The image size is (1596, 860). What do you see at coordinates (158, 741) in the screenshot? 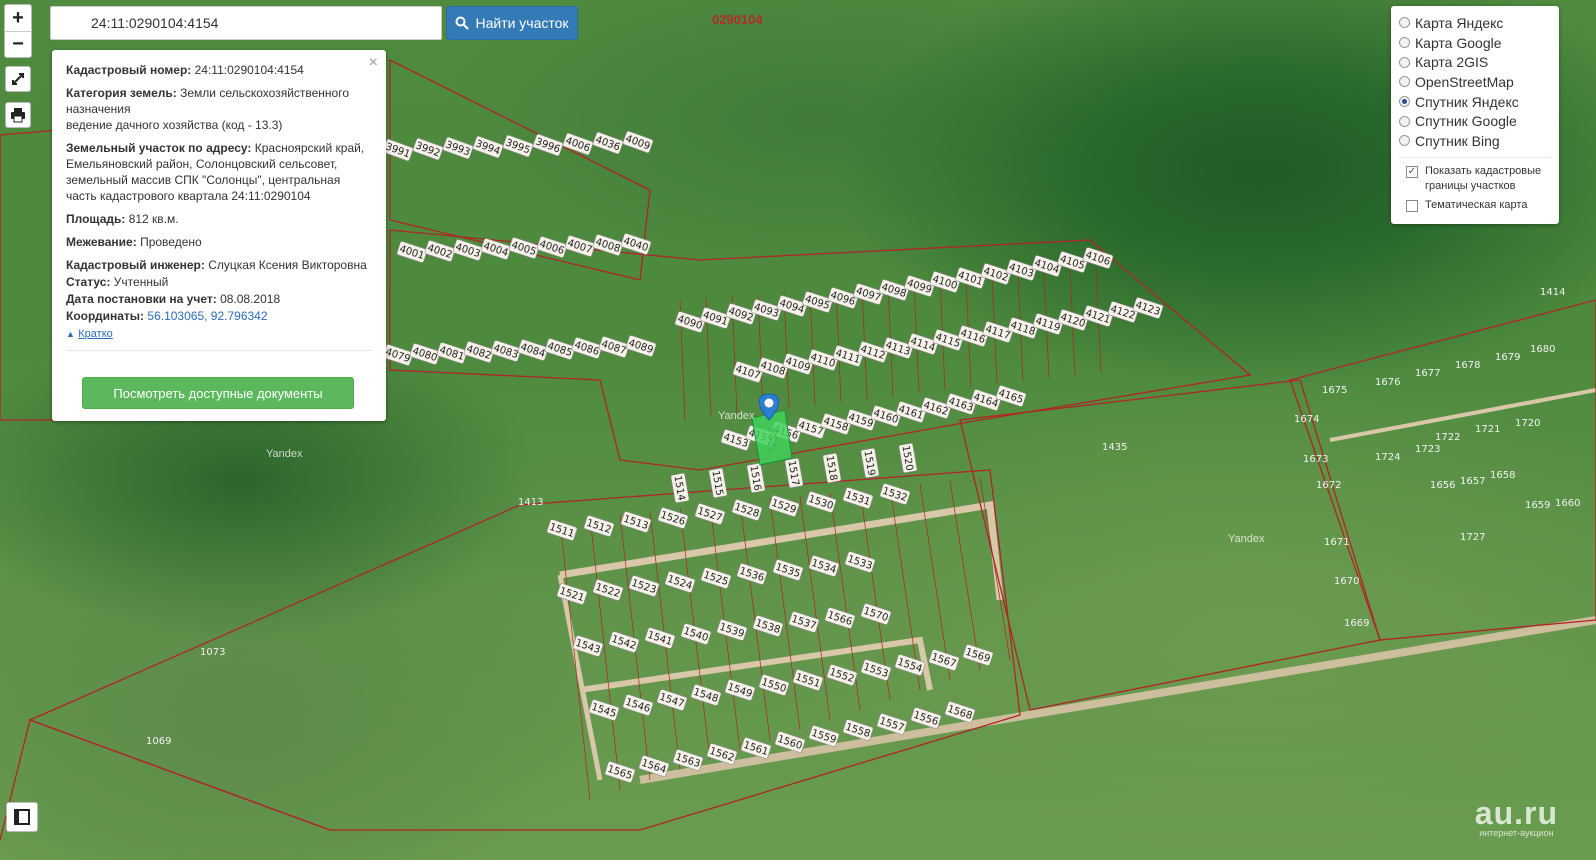
I see `parcel-number: 1069` at bounding box center [158, 741].